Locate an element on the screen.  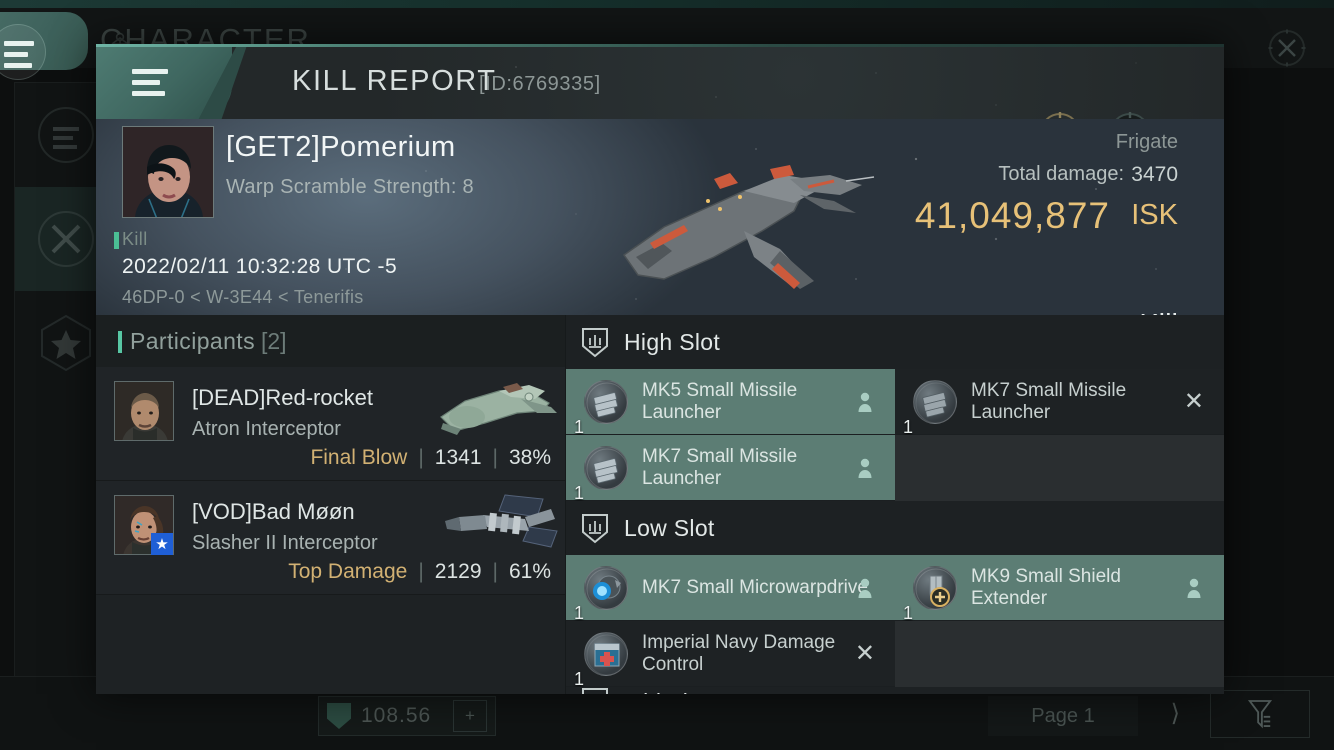
participant-tag: Top Damage is located at coordinates (348, 571).